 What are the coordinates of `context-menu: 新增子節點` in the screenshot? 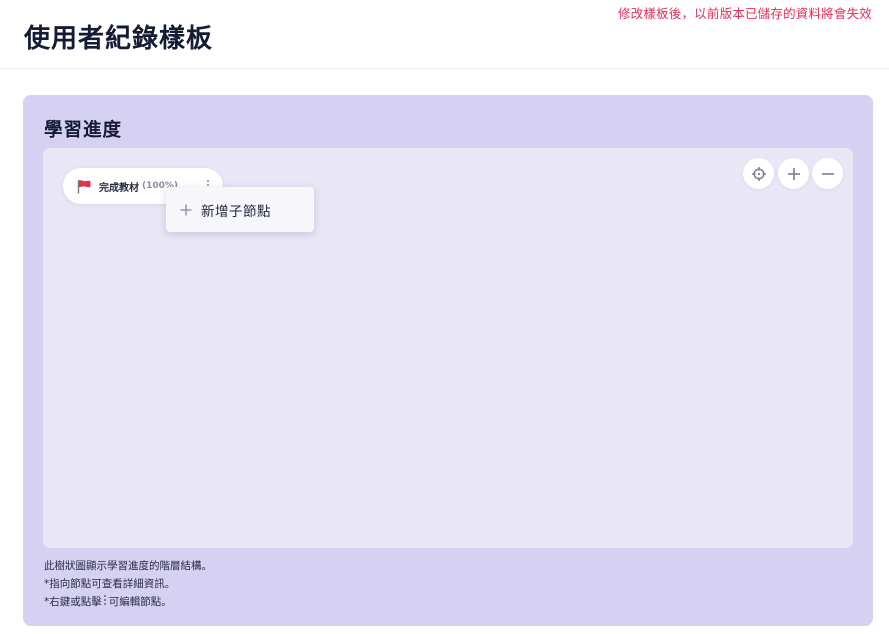 It's located at (240, 209).